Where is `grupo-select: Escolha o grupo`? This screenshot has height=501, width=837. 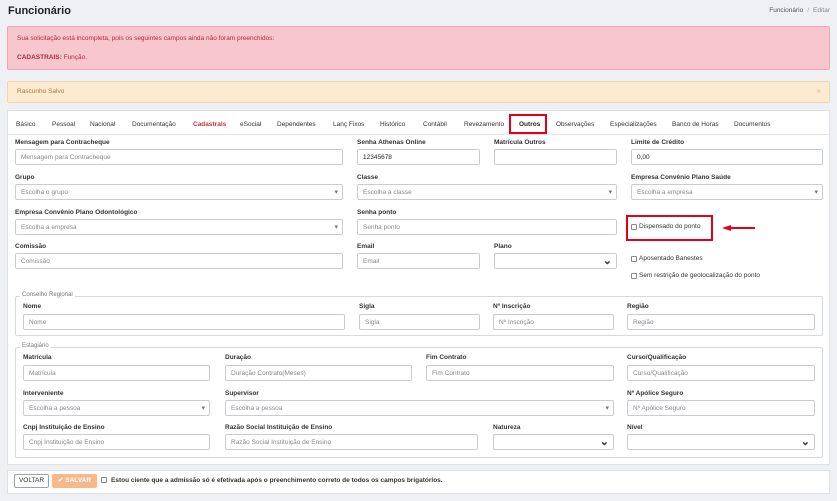 grupo-select: Escolha o grupo is located at coordinates (179, 192).